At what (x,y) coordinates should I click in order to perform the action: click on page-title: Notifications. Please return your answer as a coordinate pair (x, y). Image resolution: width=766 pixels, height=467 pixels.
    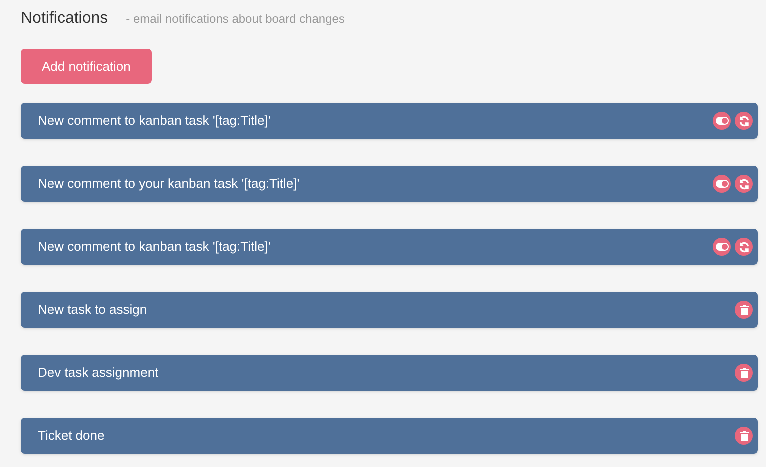
    Looking at the image, I should click on (64, 19).